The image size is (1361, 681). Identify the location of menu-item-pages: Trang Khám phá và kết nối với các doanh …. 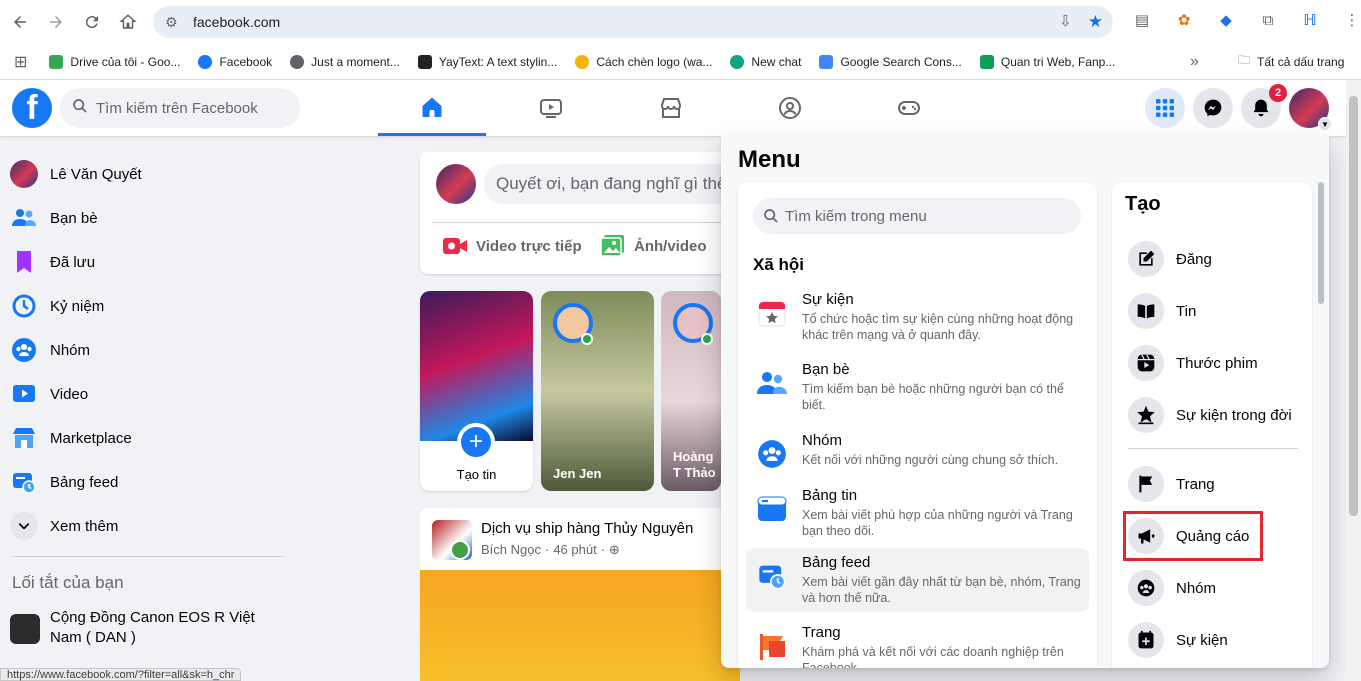
(917, 643).